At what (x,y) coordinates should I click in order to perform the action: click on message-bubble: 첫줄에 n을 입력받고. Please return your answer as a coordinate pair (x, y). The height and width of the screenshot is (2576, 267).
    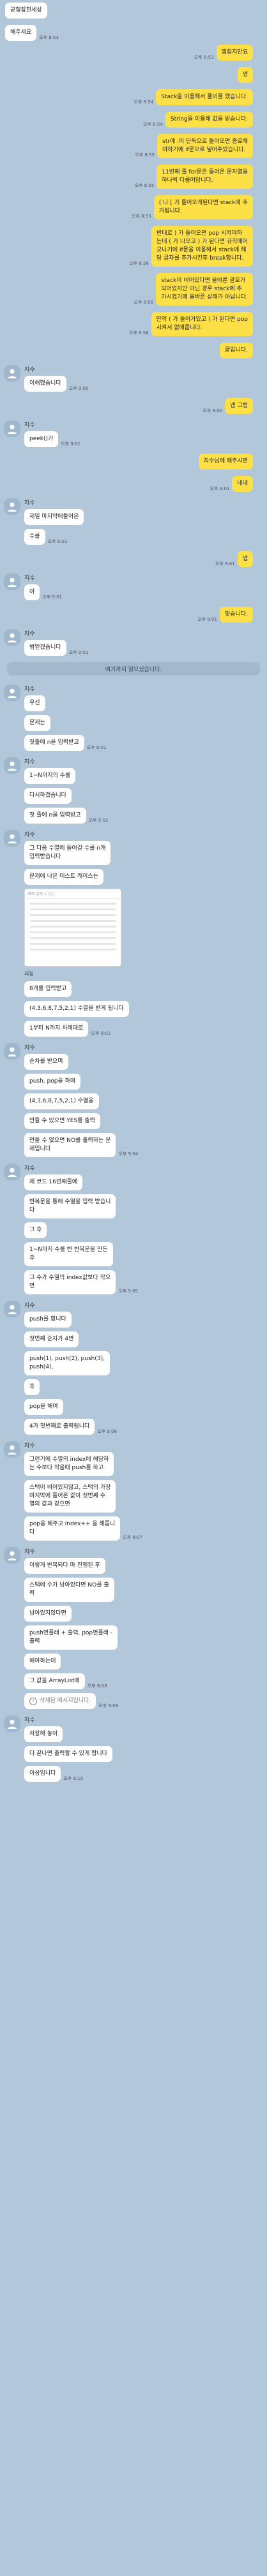
    Looking at the image, I should click on (54, 743).